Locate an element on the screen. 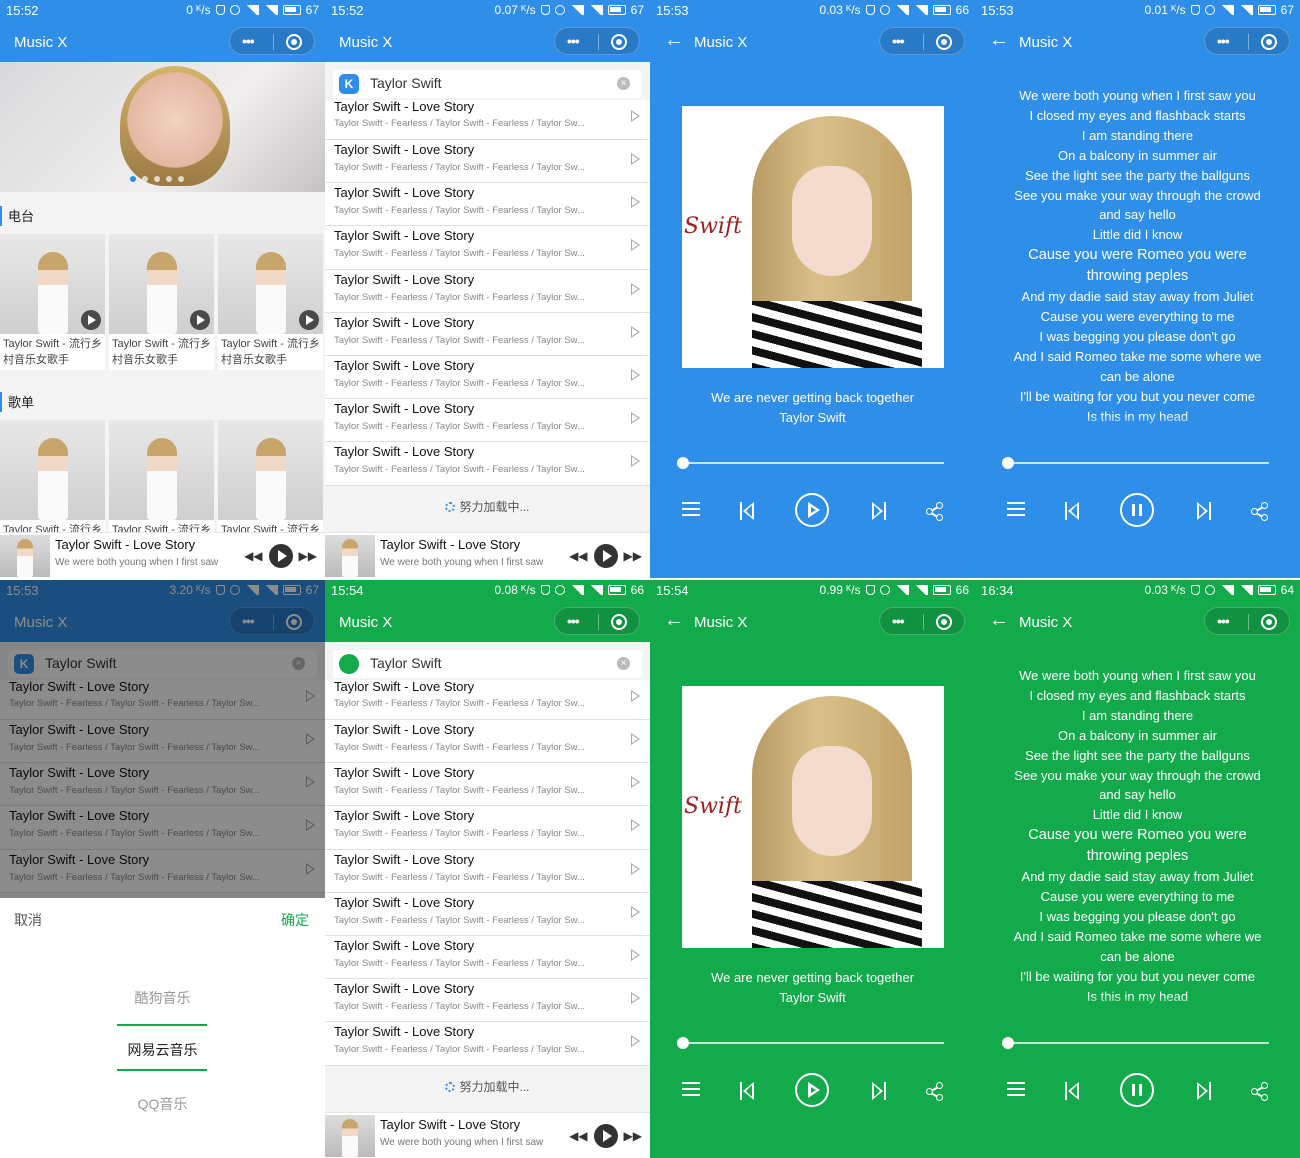  picker-option: 酷狗音乐 is located at coordinates (162, 998).